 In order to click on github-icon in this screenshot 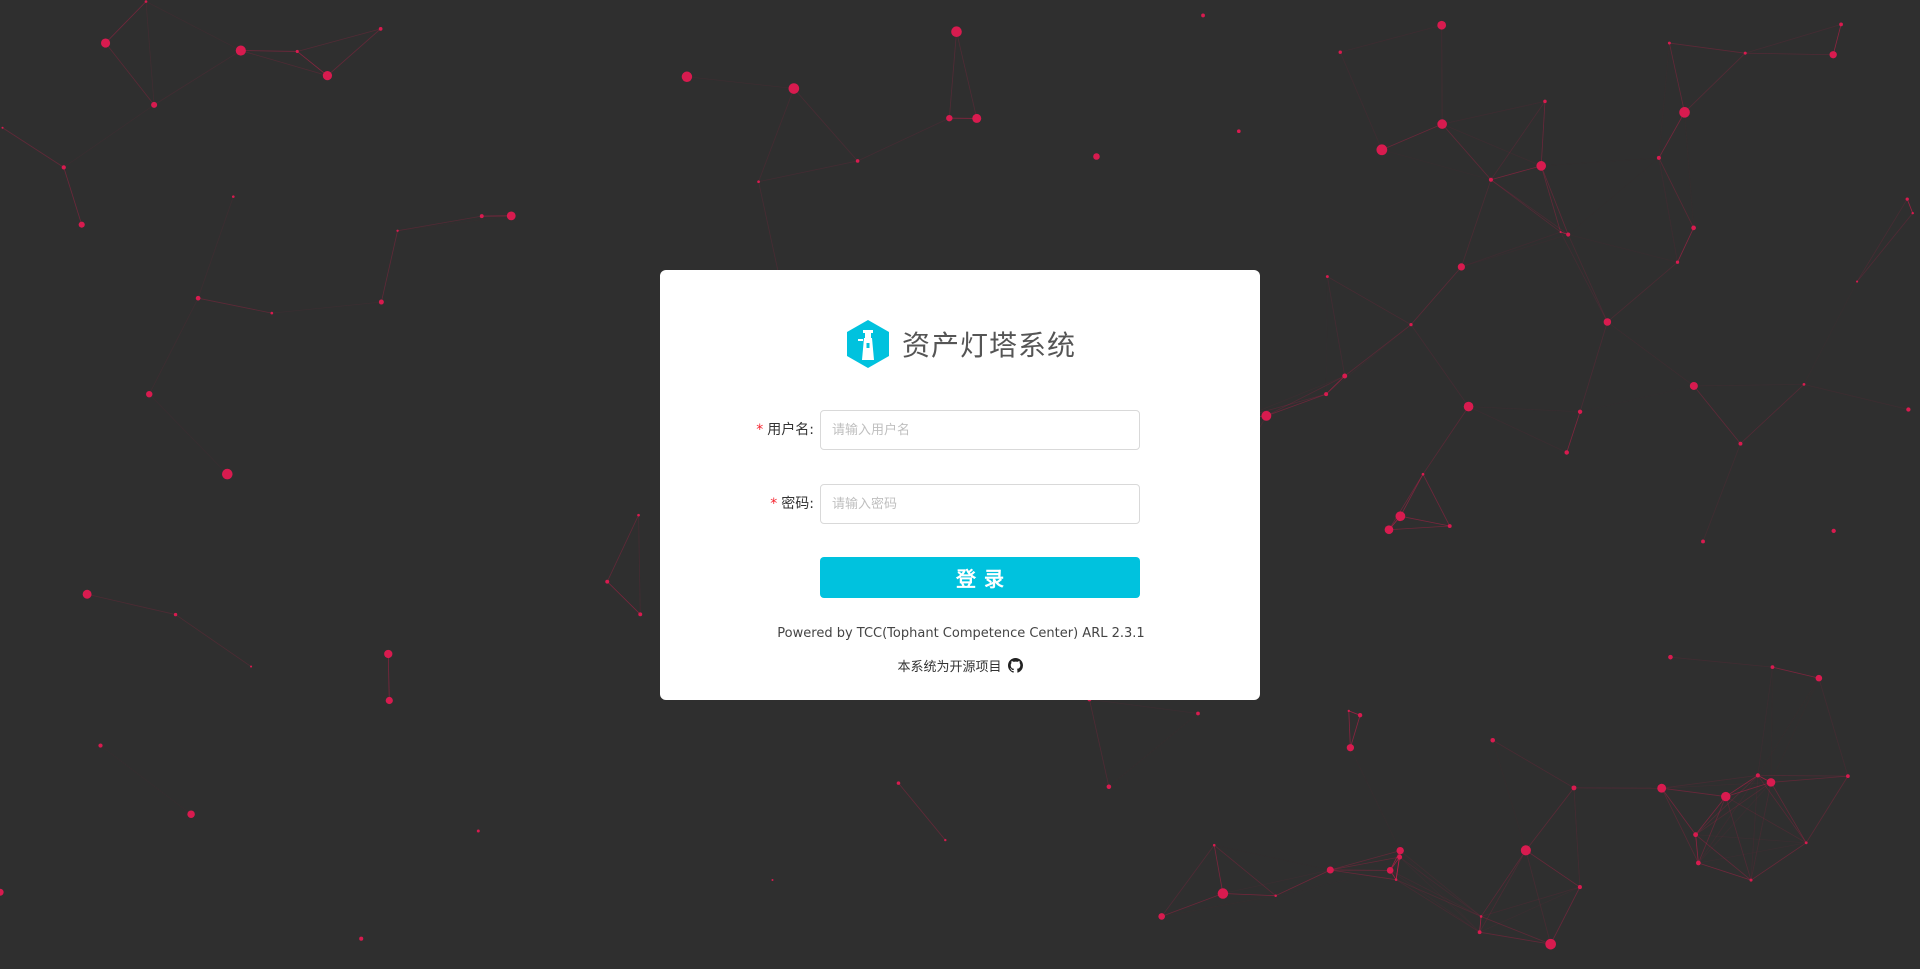, I will do `click(1015, 665)`.